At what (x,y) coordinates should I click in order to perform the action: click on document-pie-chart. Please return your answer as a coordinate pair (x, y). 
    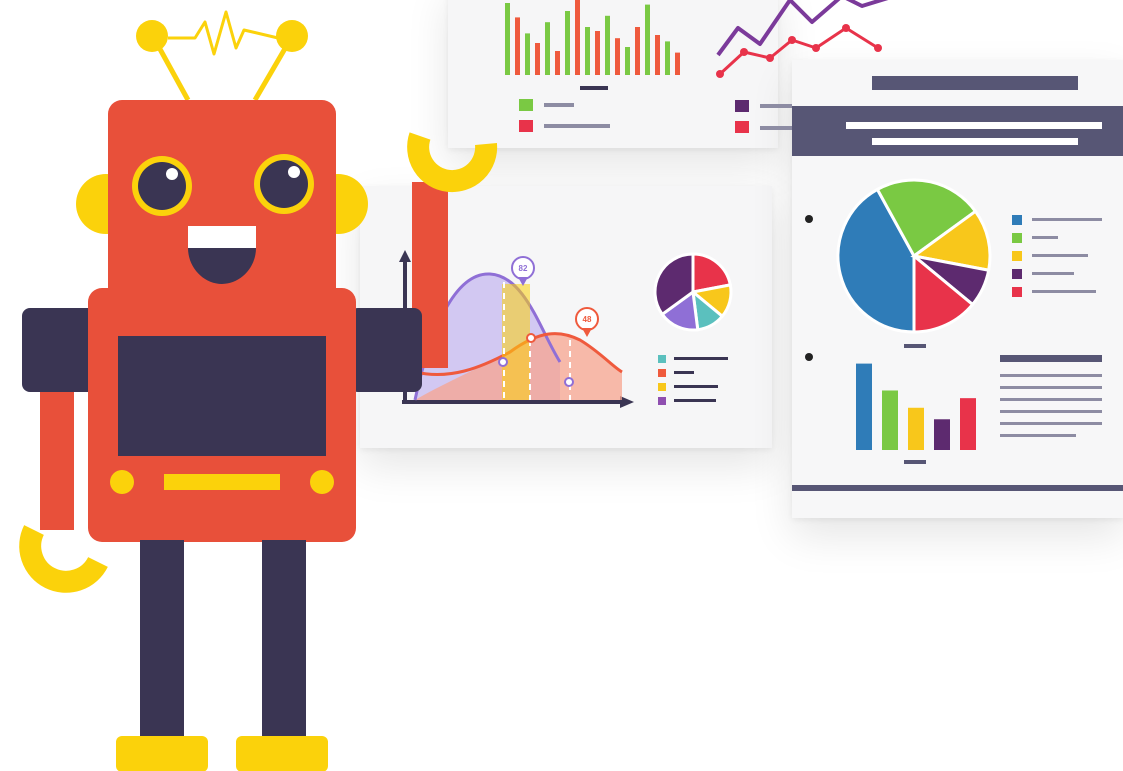
    Looking at the image, I should click on (914, 256).